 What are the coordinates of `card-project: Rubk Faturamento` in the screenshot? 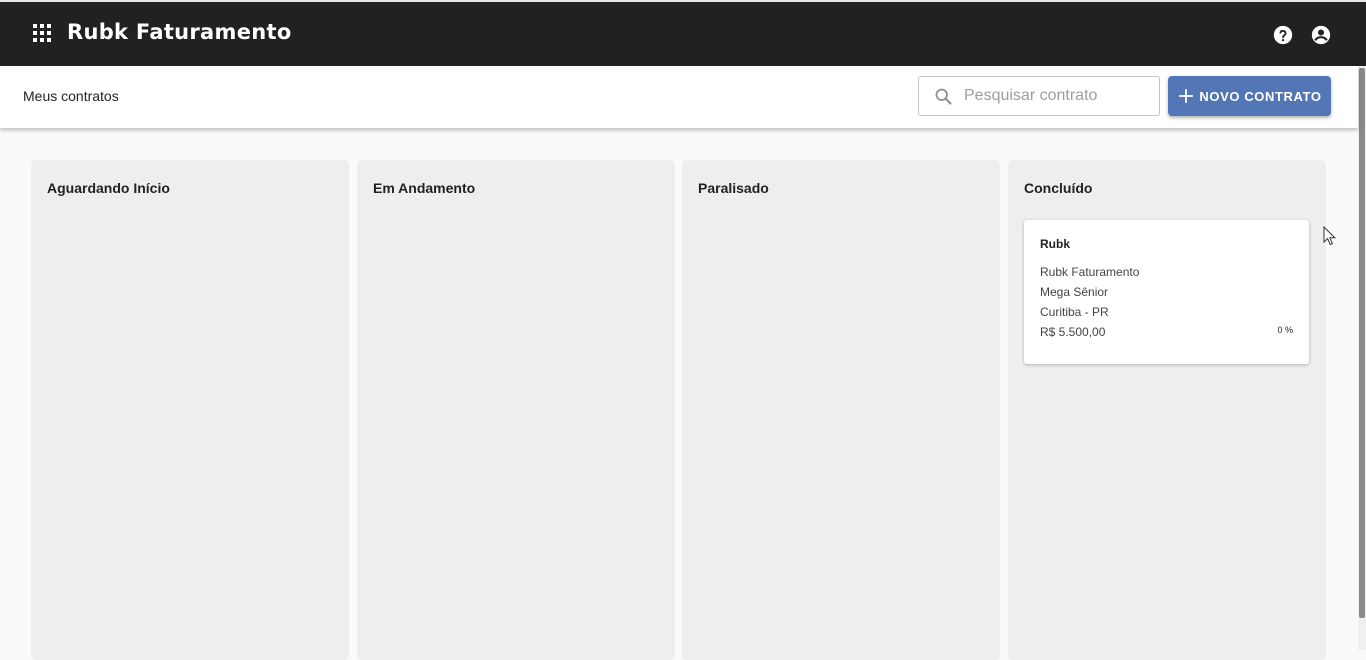 It's located at (1090, 272).